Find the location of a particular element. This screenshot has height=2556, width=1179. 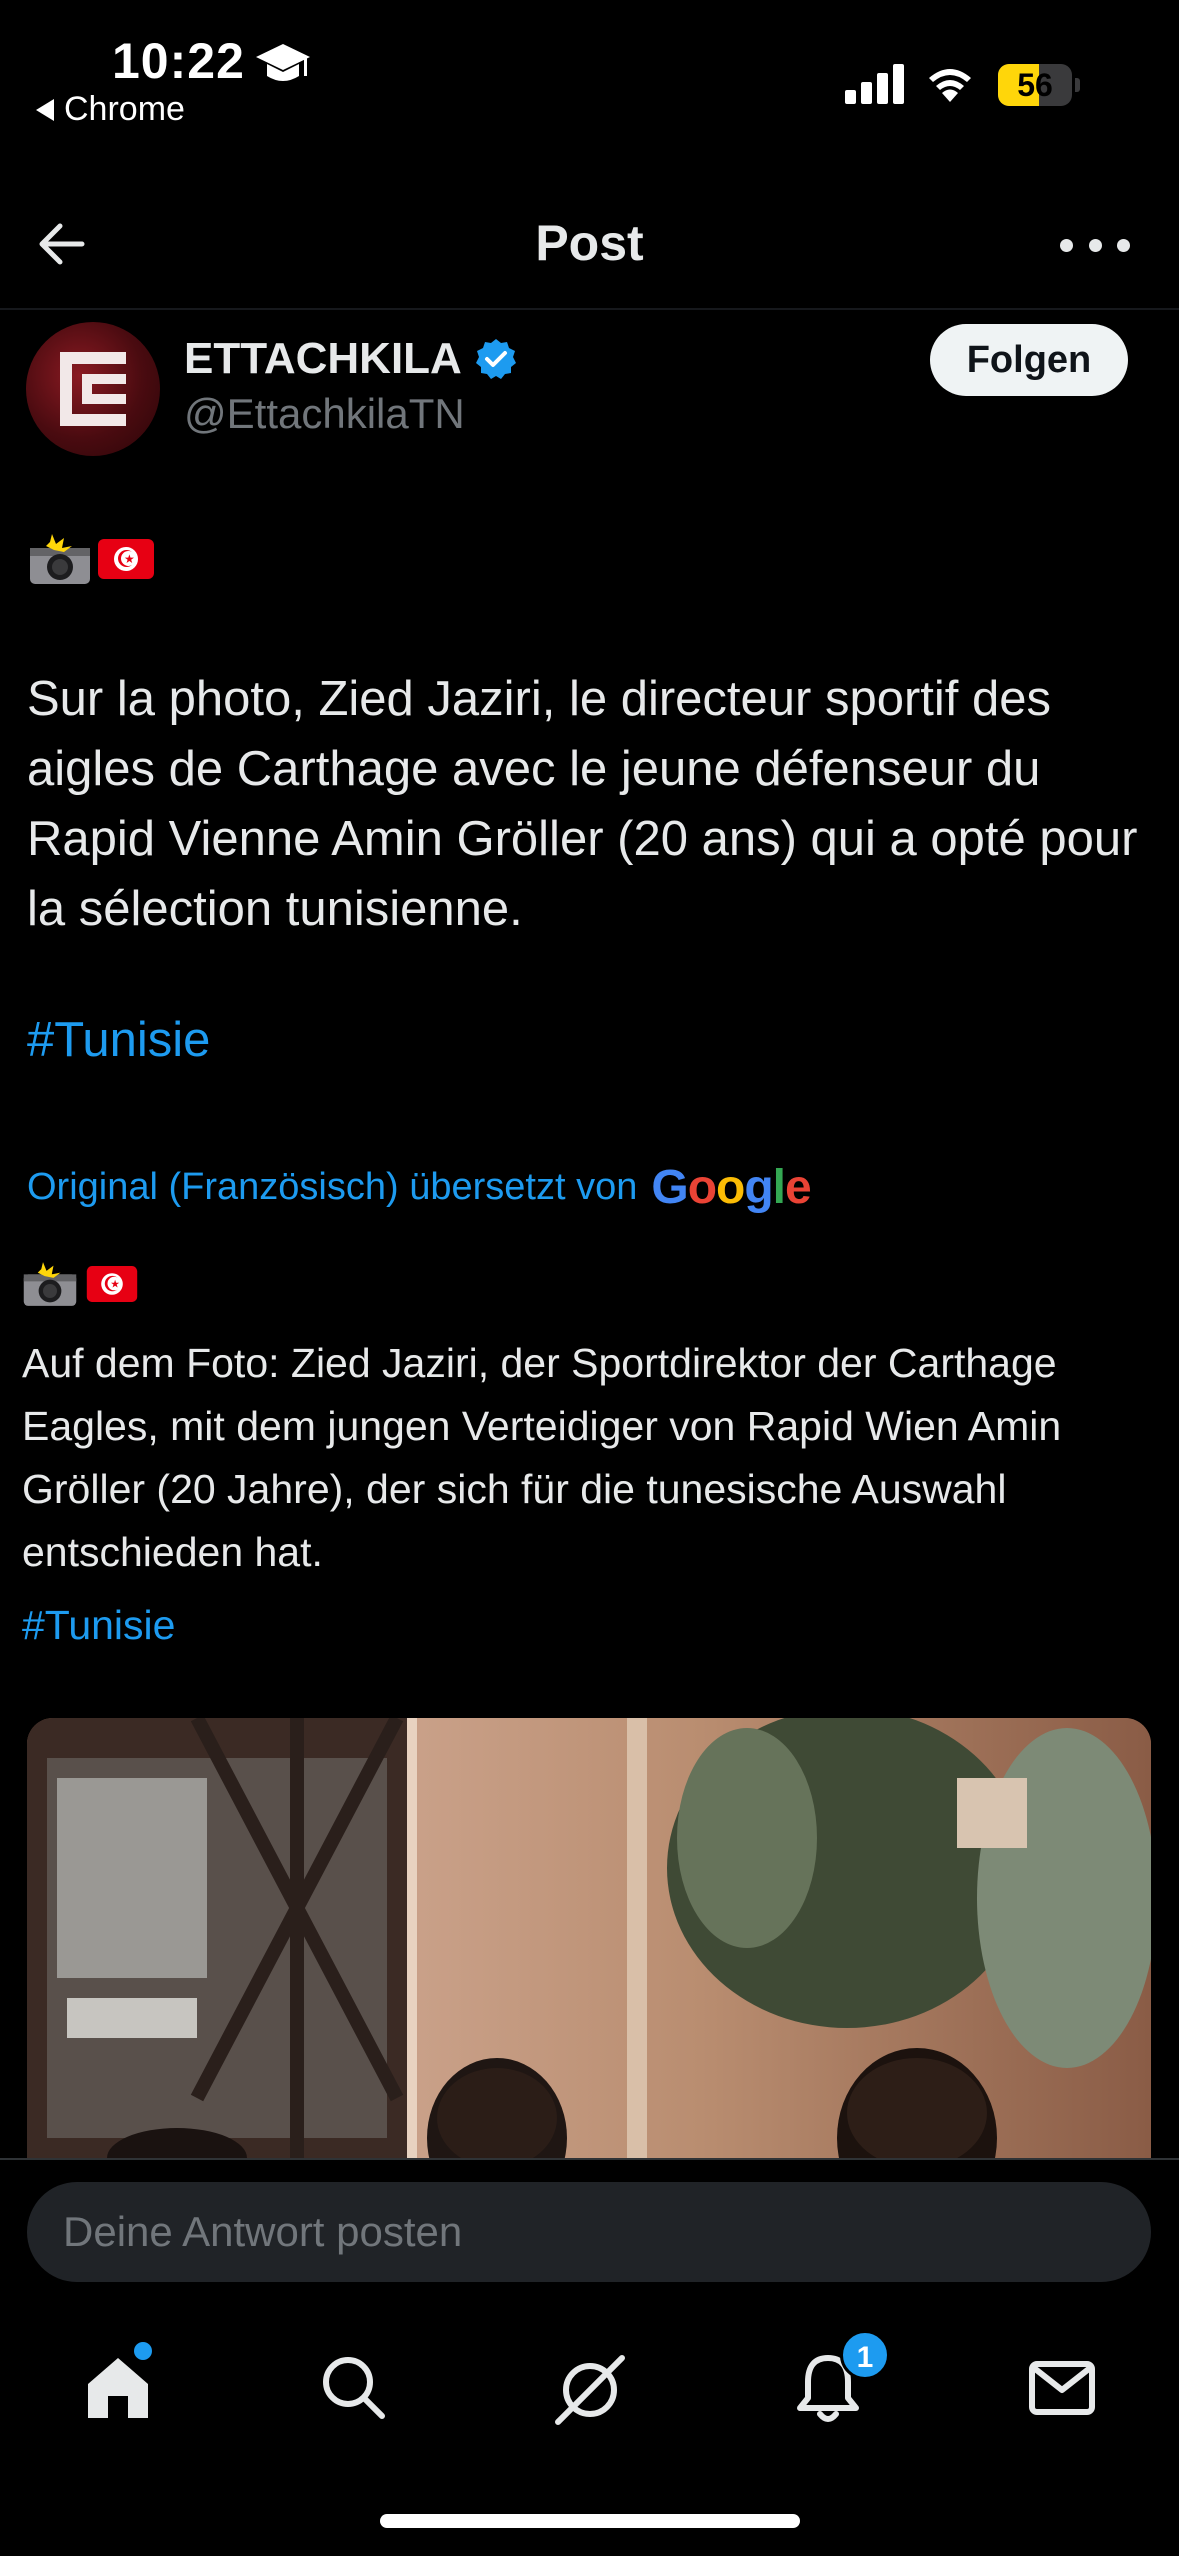

tab-grok is located at coordinates (590, 2388).